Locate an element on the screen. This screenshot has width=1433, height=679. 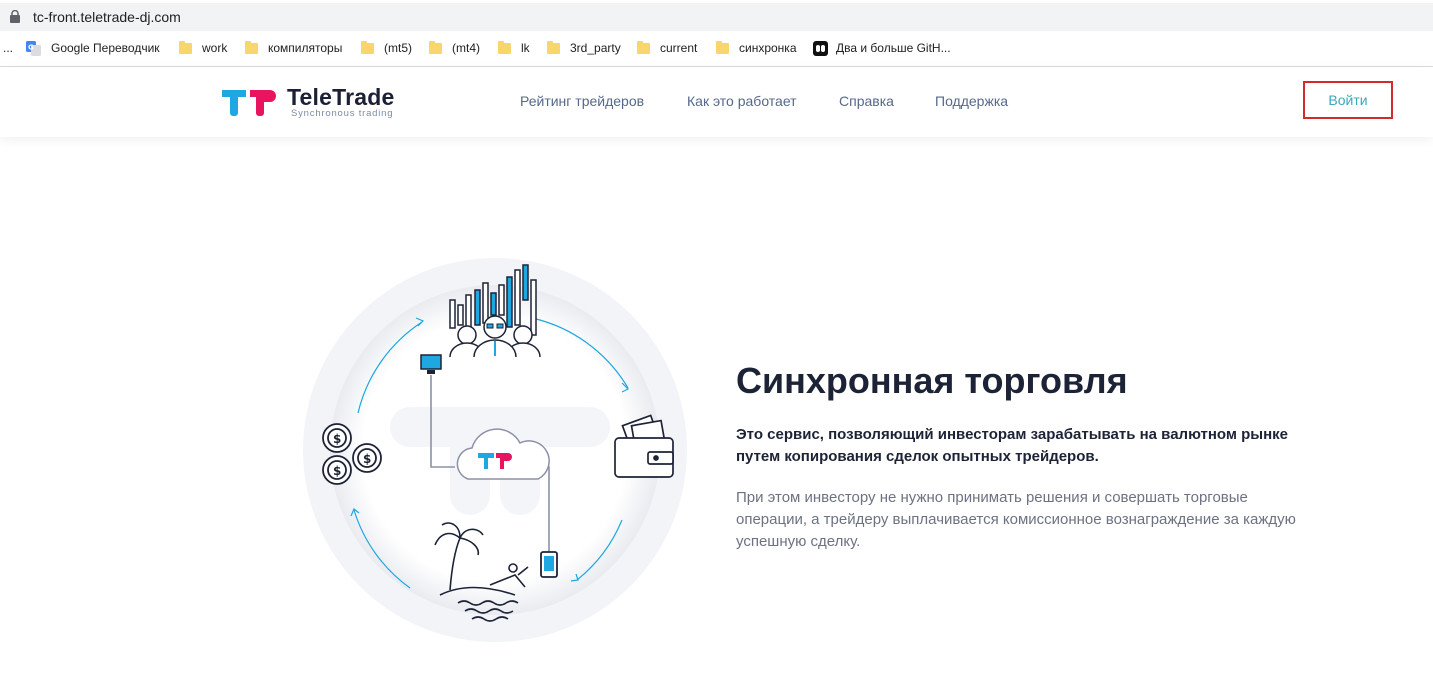
bookmark-current: current is located at coordinates (667, 48).